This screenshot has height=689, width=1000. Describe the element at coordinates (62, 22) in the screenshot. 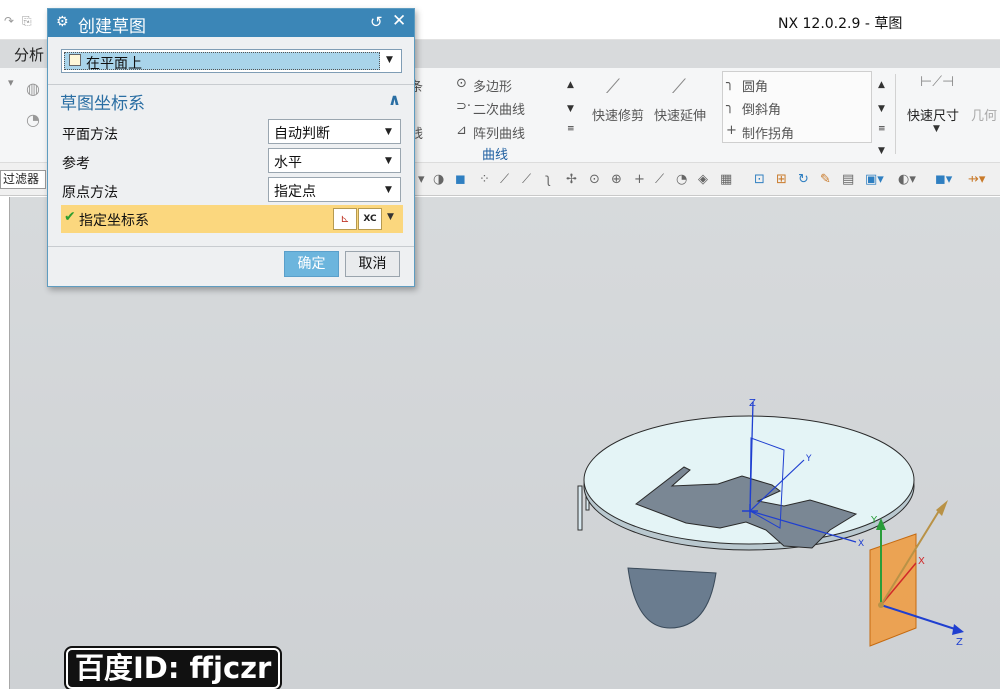

I see `gear-icon: ⚙` at that location.